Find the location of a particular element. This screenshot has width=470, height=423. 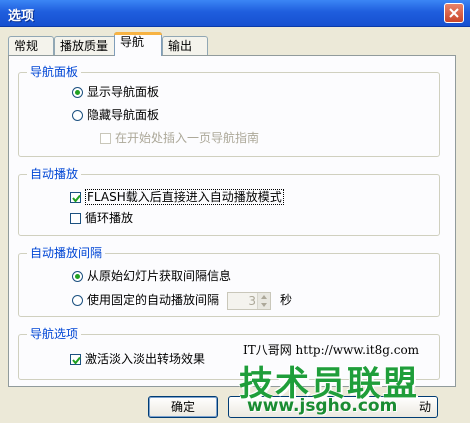

close-button is located at coordinates (454, 13).